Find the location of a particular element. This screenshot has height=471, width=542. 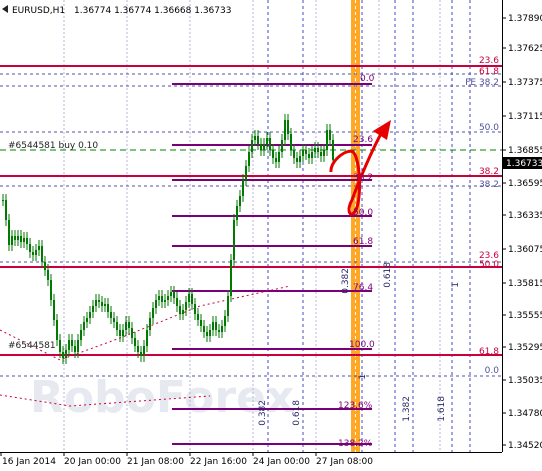

time-tick-label: 20 Jan 00:00 is located at coordinates (92, 462).